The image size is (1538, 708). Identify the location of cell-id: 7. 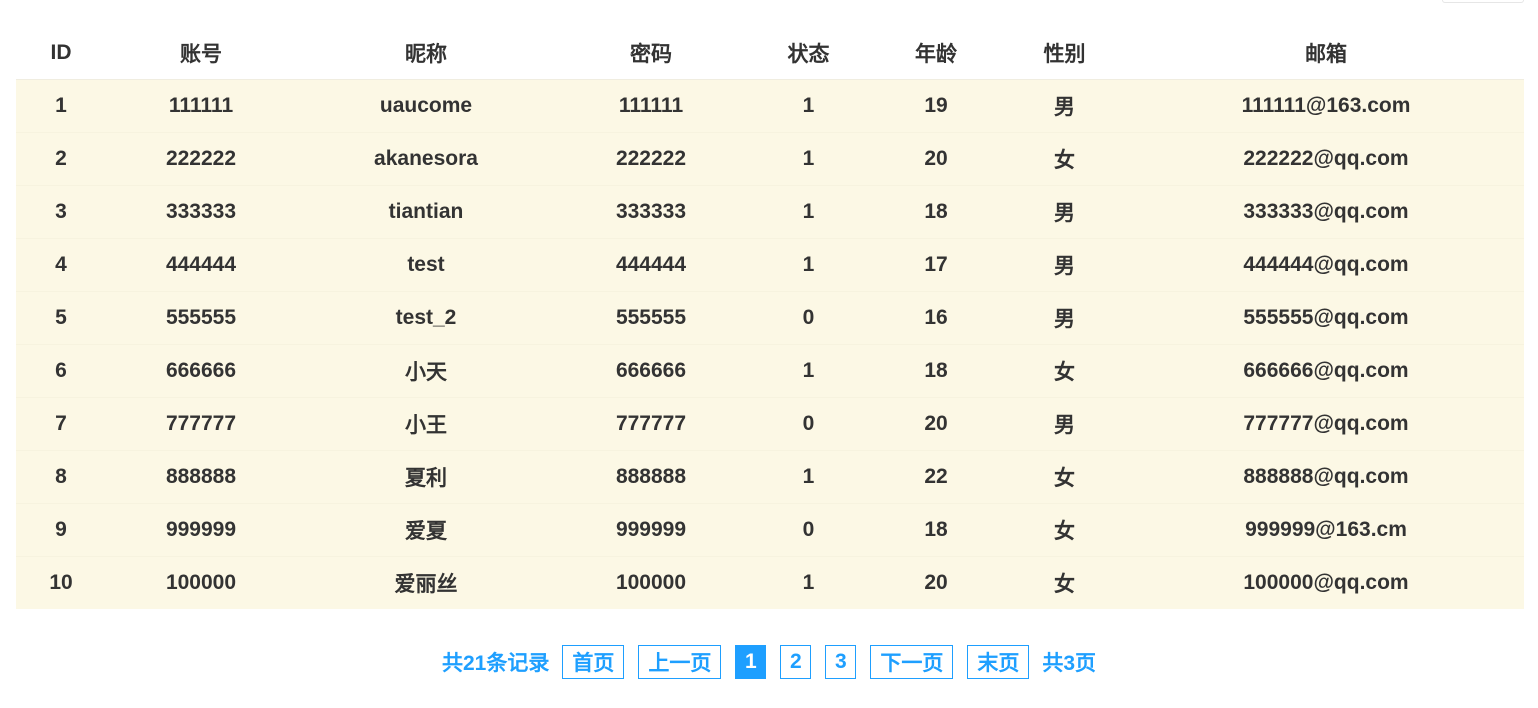
(61, 424).